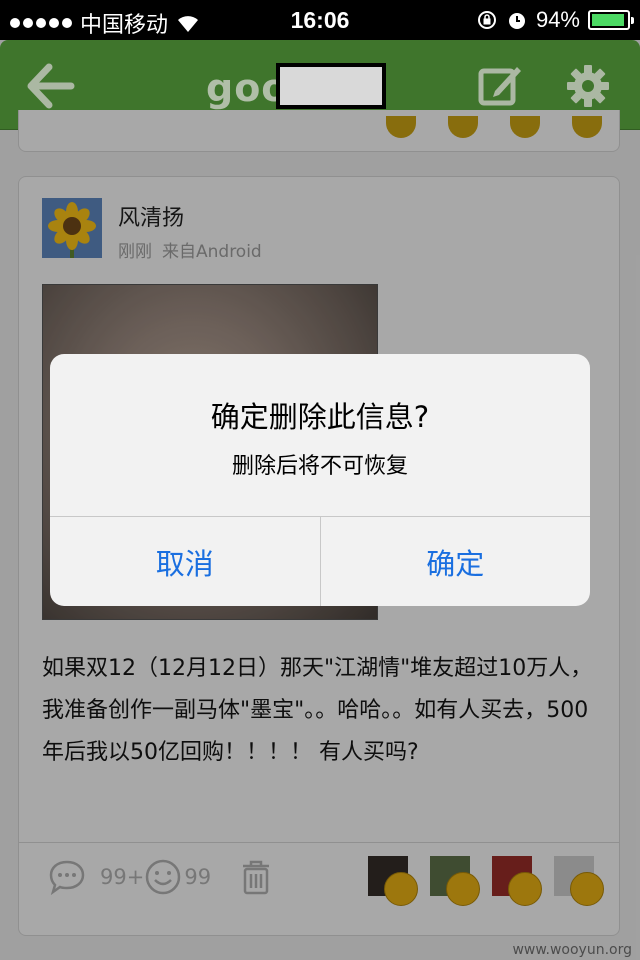  What do you see at coordinates (319, 466) in the screenshot?
I see `dialog-message: 删除后将不可恢复` at bounding box center [319, 466].